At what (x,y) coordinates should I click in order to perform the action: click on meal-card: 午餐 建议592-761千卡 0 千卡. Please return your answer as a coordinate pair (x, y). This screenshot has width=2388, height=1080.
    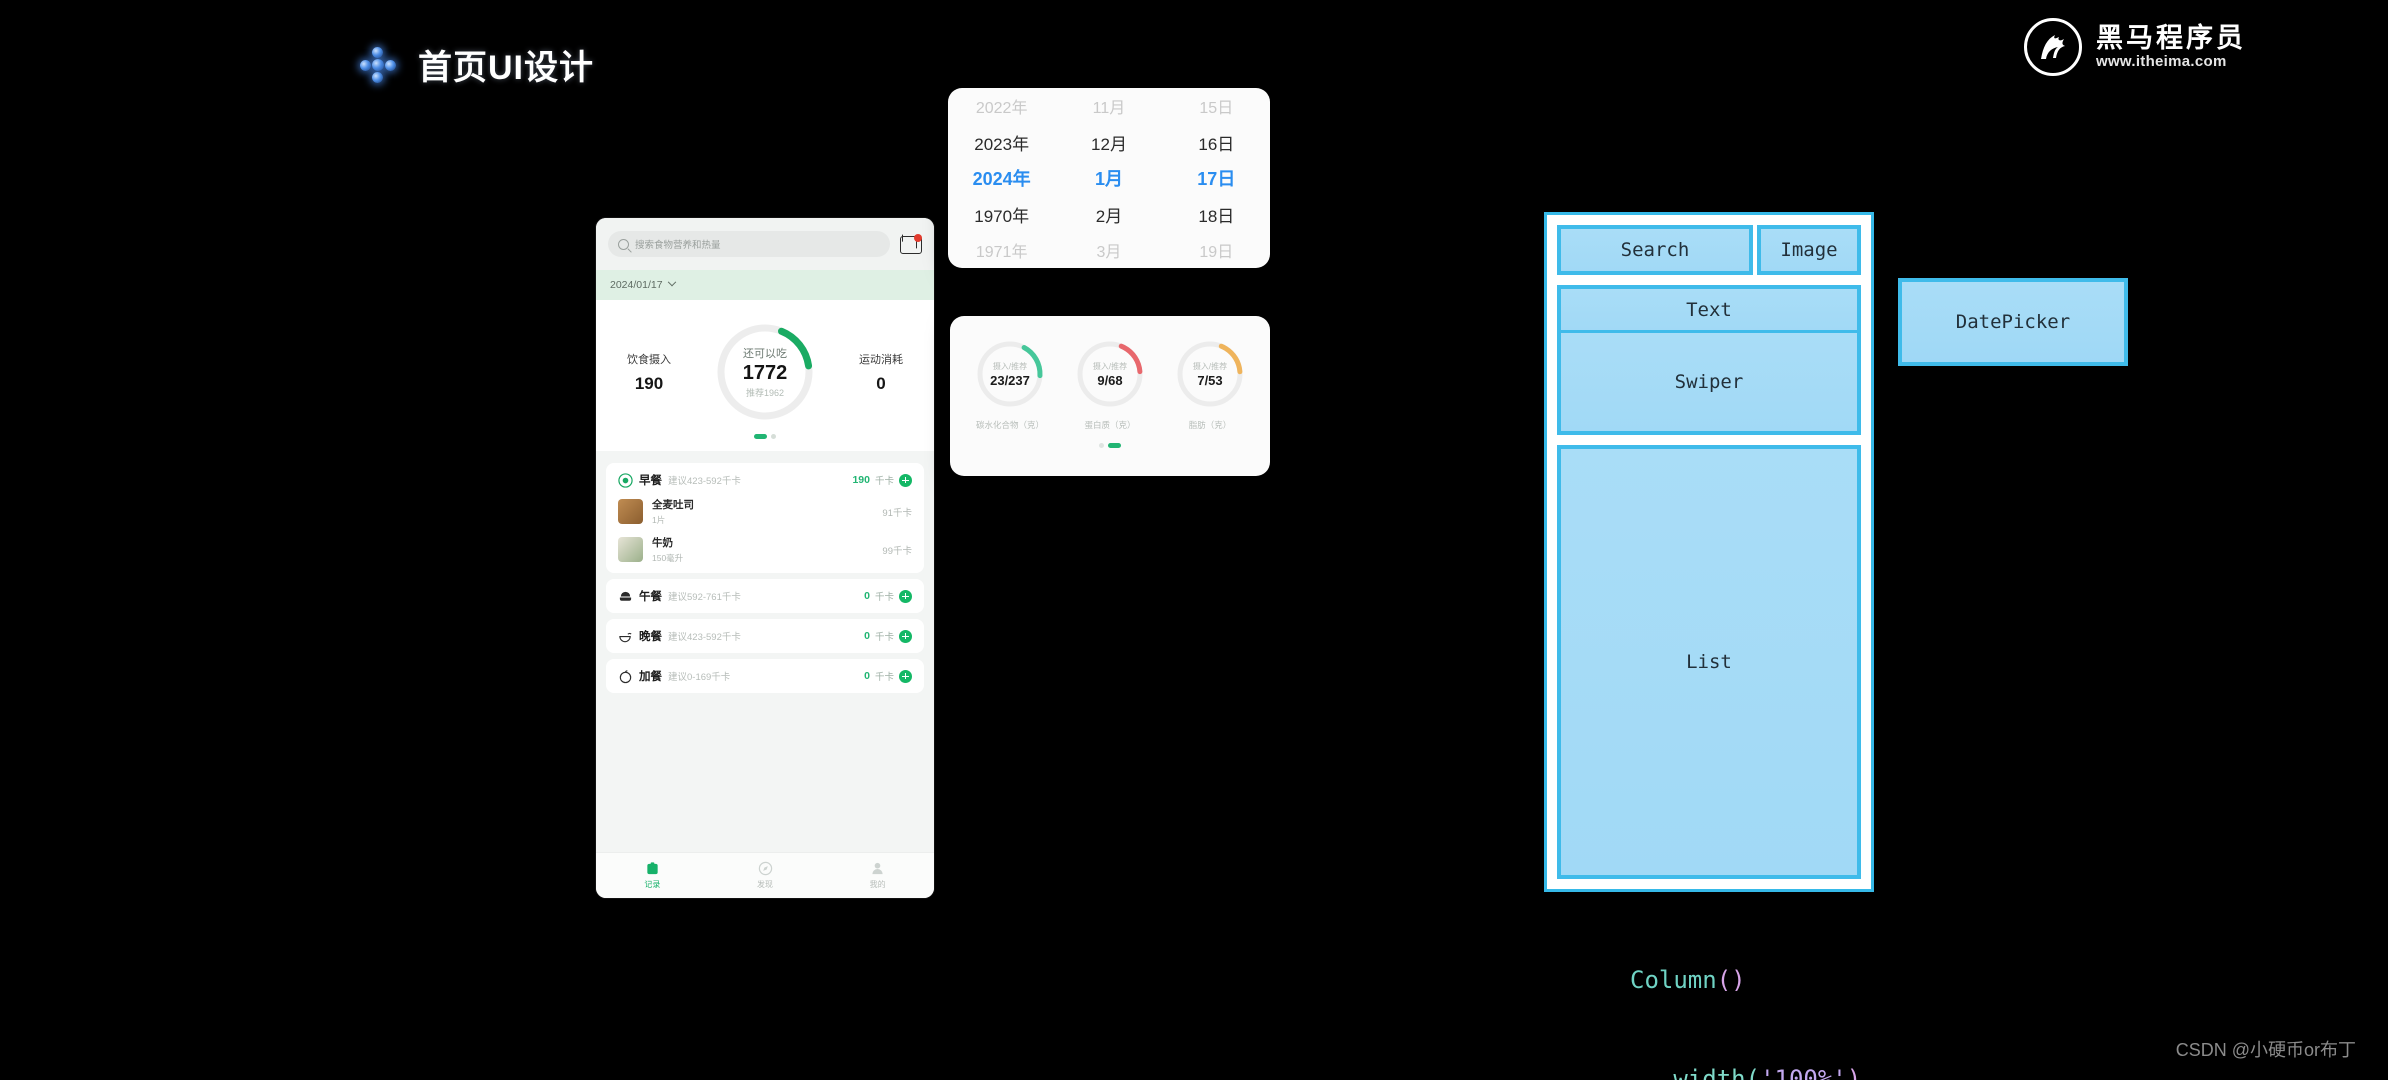
    Looking at the image, I should click on (765, 596).